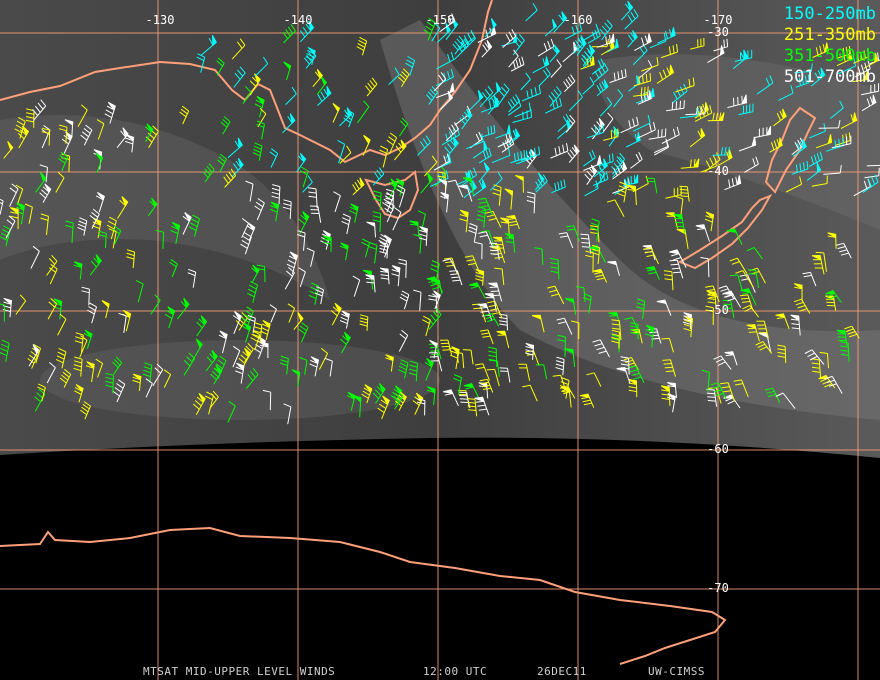 The width and height of the screenshot is (880, 680). I want to click on lat-label: -50, so click(718, 310).